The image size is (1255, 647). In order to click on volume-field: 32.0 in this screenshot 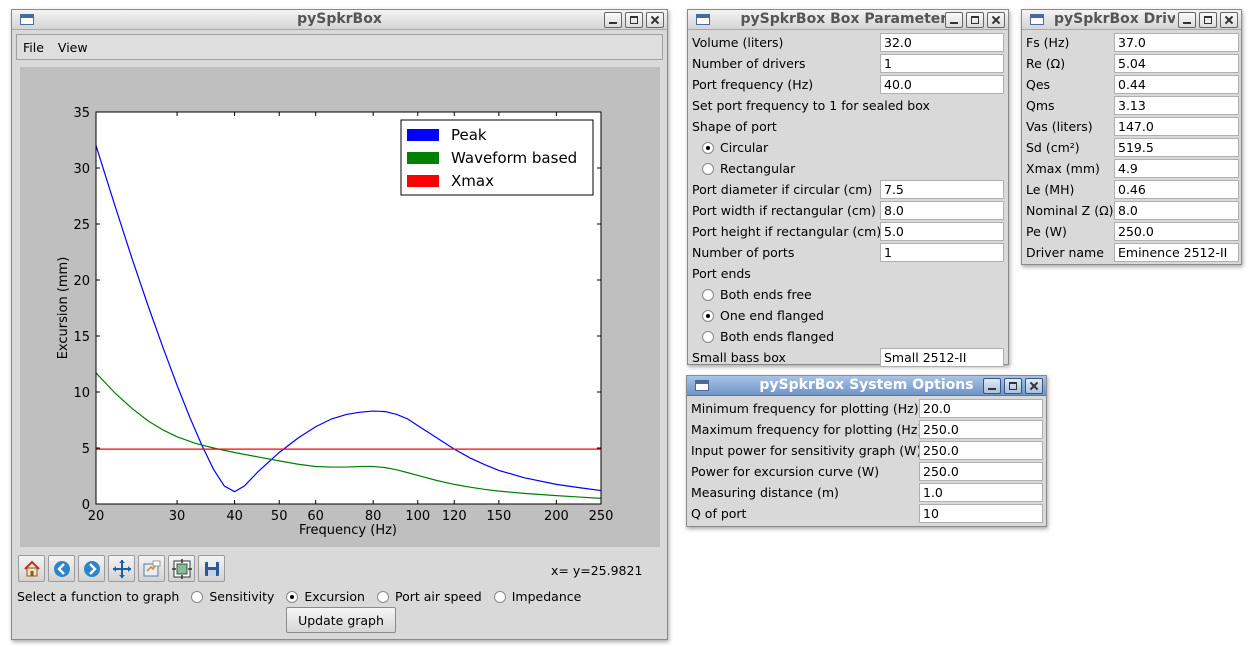, I will do `click(942, 42)`.